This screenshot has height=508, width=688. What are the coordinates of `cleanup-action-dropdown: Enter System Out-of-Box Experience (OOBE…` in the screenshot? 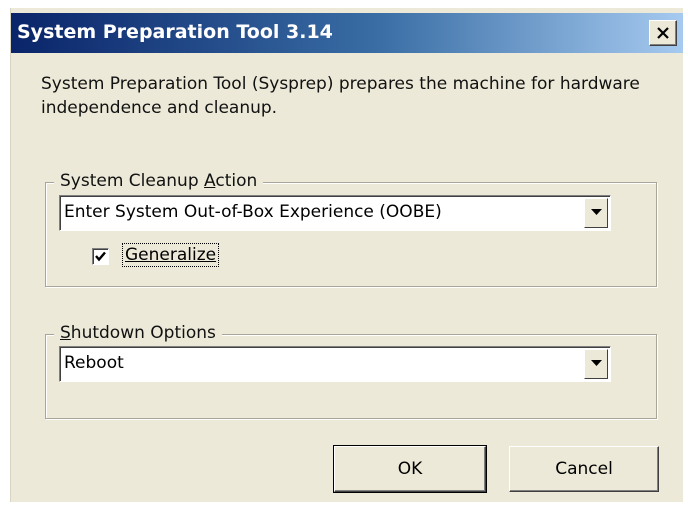 It's located at (335, 213).